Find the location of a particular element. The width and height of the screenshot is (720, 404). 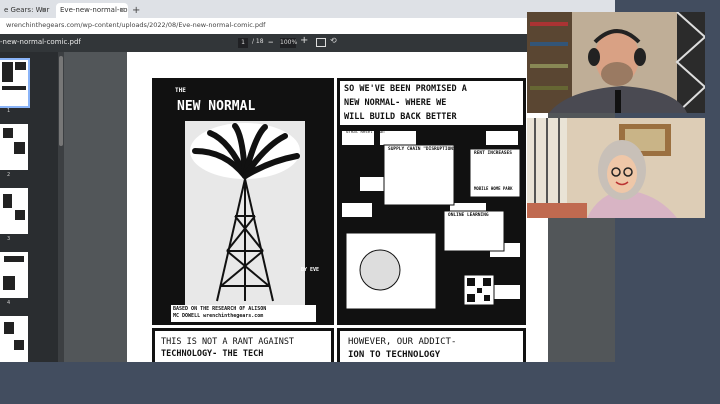

comic-text-line: ION TO TECHNOLOGY is located at coordinates (394, 355).